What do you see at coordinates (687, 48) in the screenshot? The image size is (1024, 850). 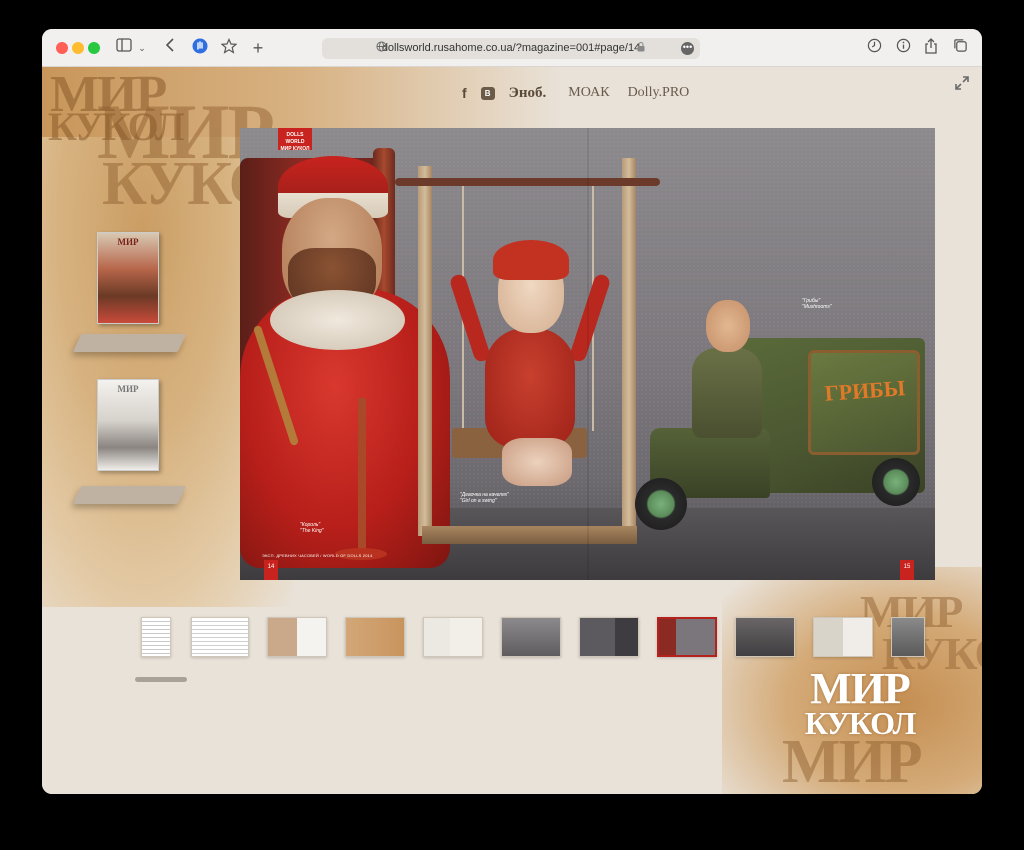 I see `more-icon: •••` at bounding box center [687, 48].